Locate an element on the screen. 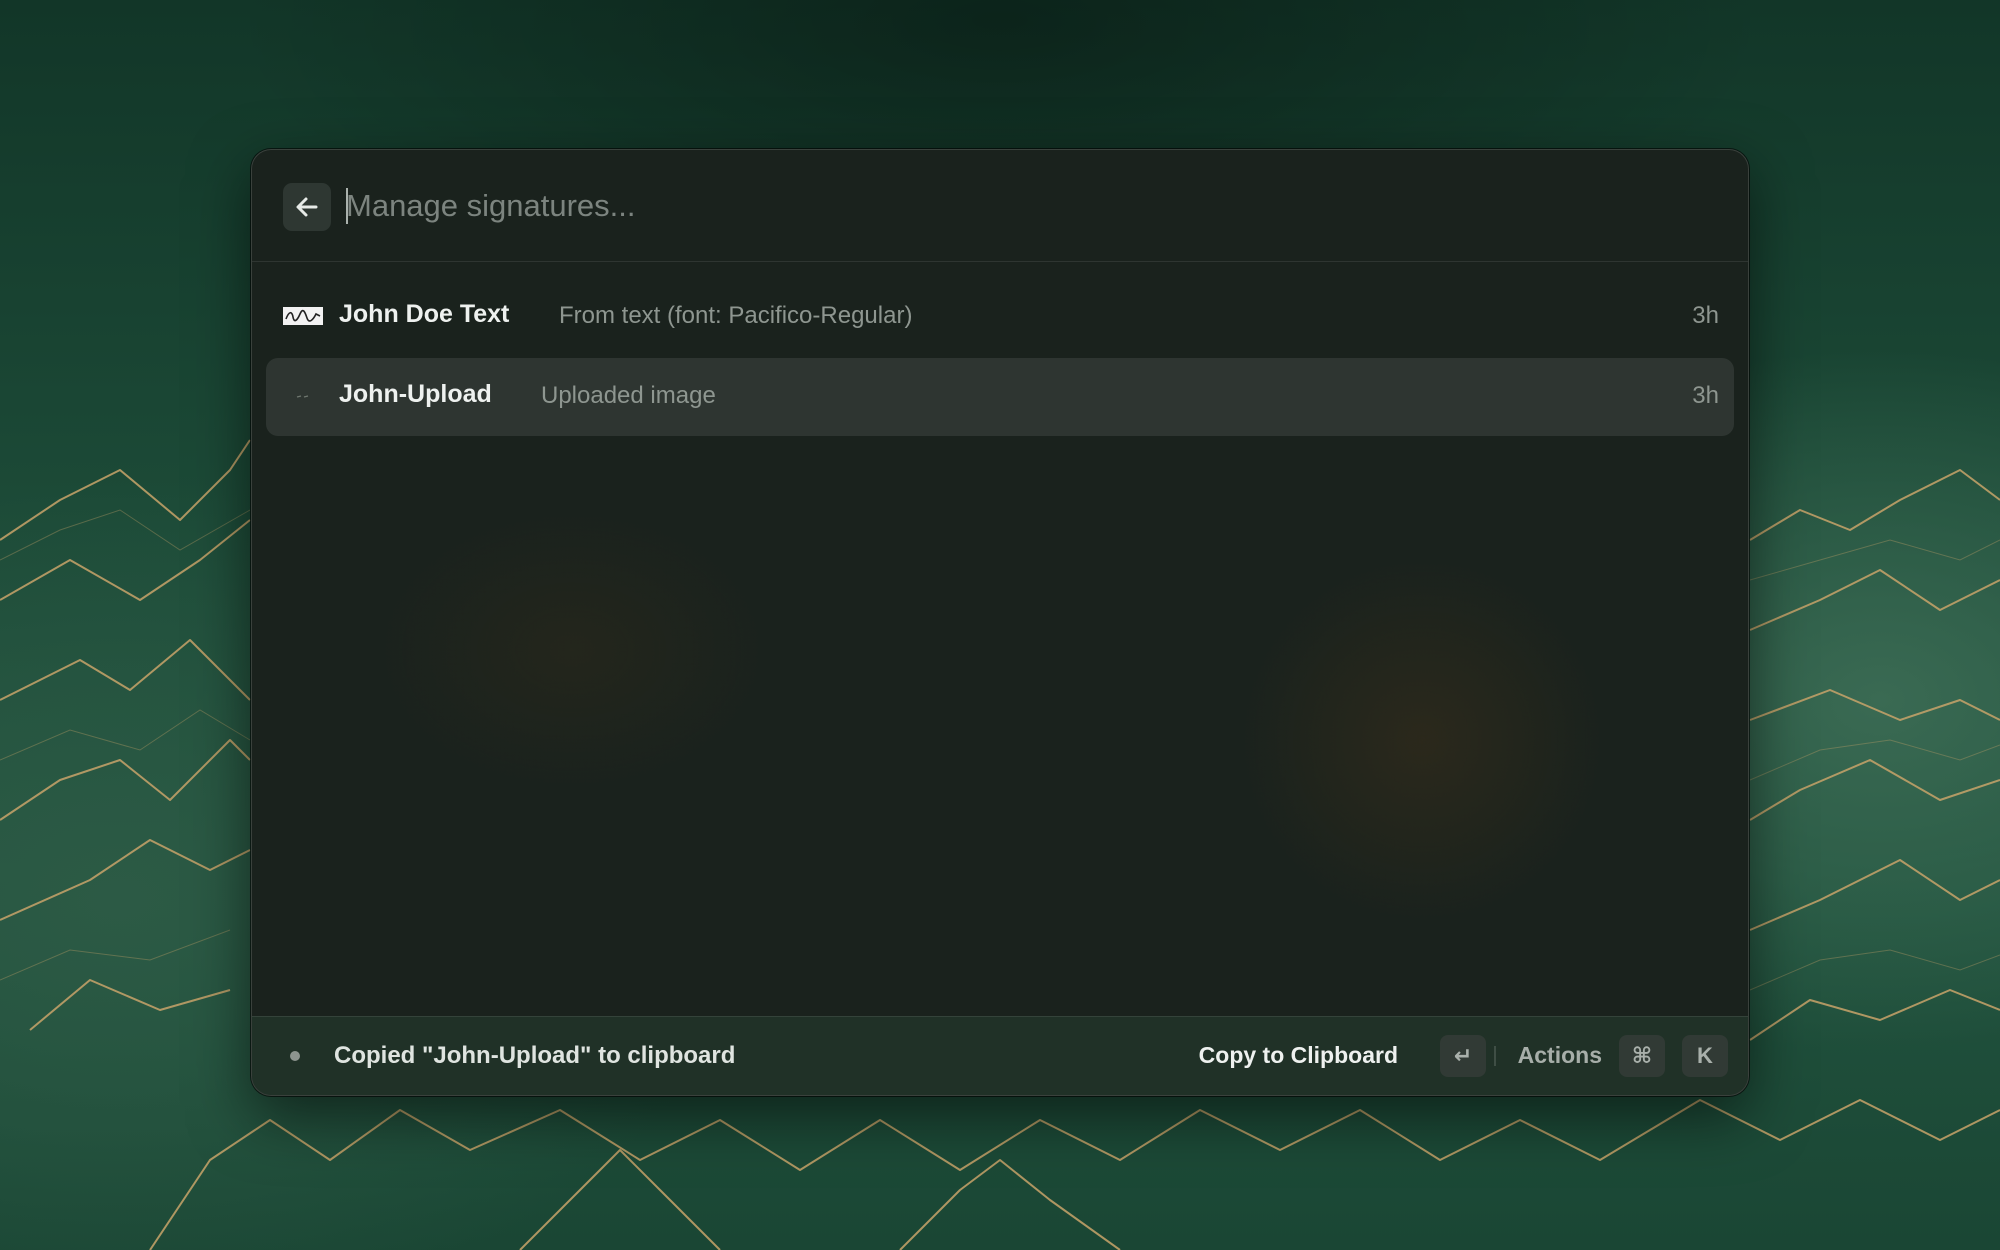 The width and height of the screenshot is (2000, 1250). signature-image-icon is located at coordinates (302, 396).